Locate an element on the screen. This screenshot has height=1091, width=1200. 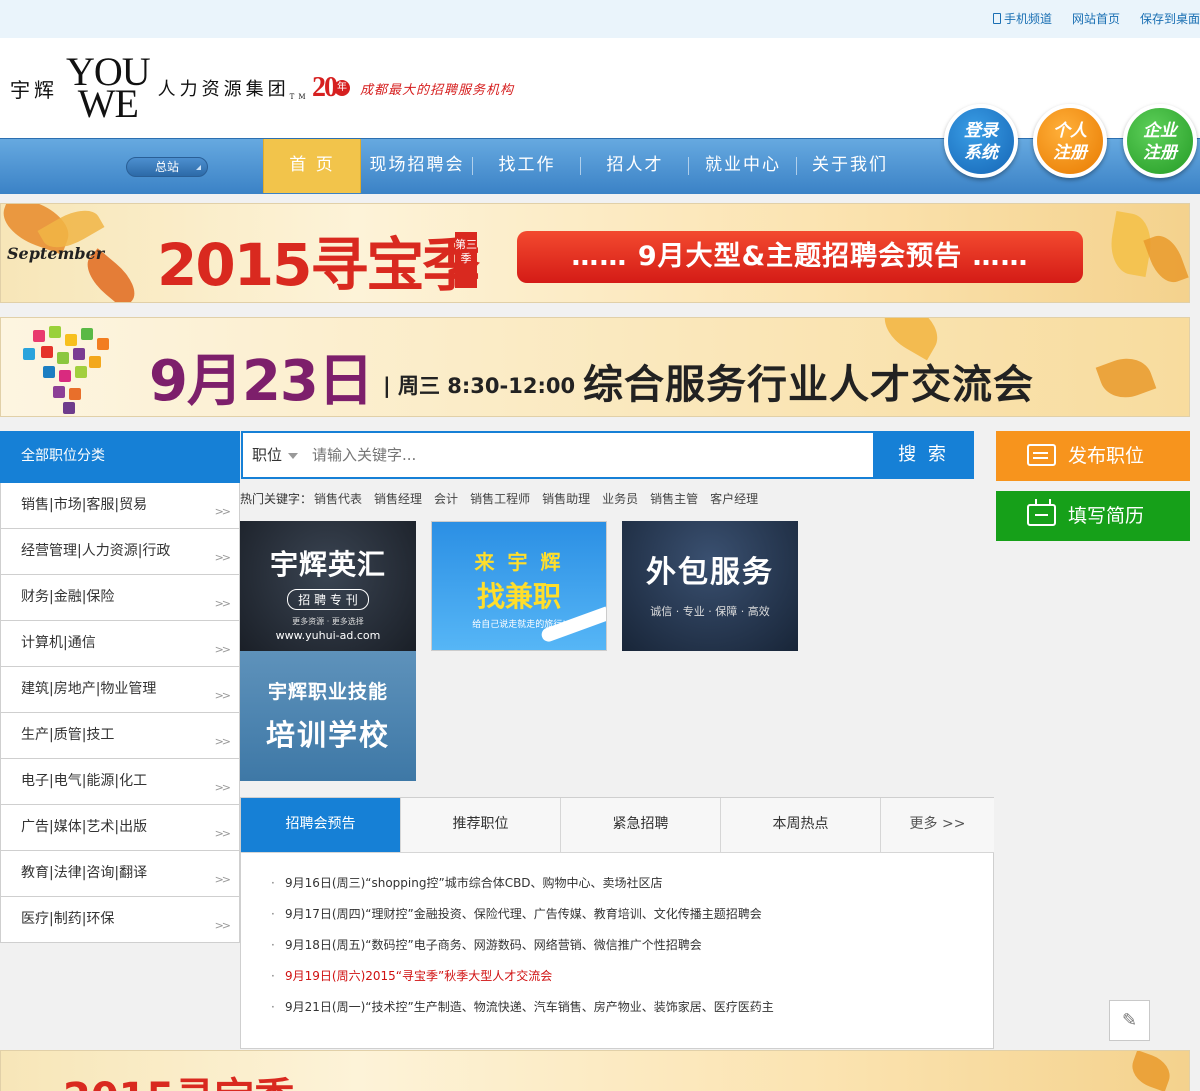
site-home-link: 网站首页 is located at coordinates (1096, 18).